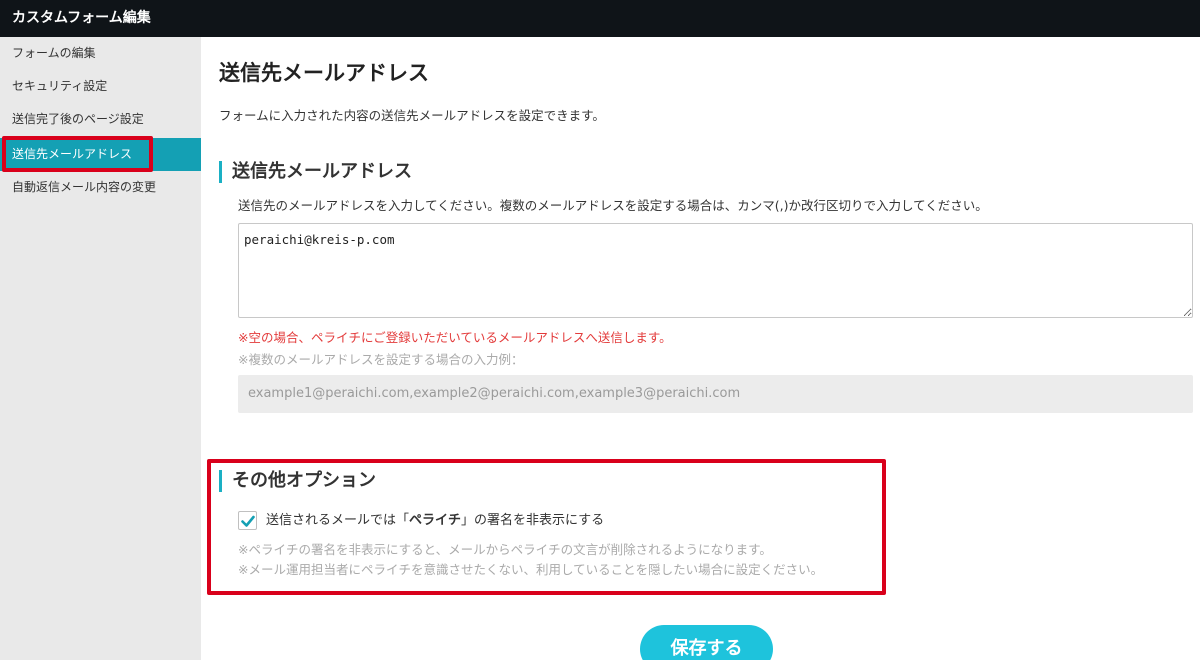  What do you see at coordinates (381, 359) in the screenshot?
I see `example-label: ※複数のメールアドレスを設定する場合の入力例：` at bounding box center [381, 359].